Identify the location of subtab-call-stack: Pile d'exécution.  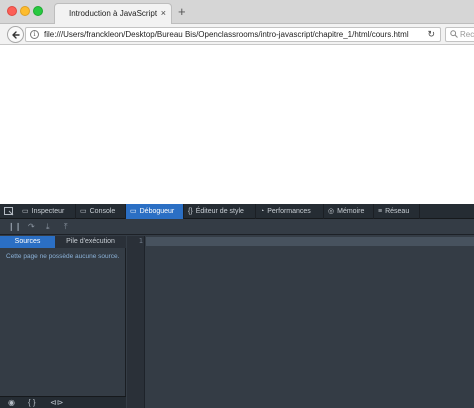
(90, 242).